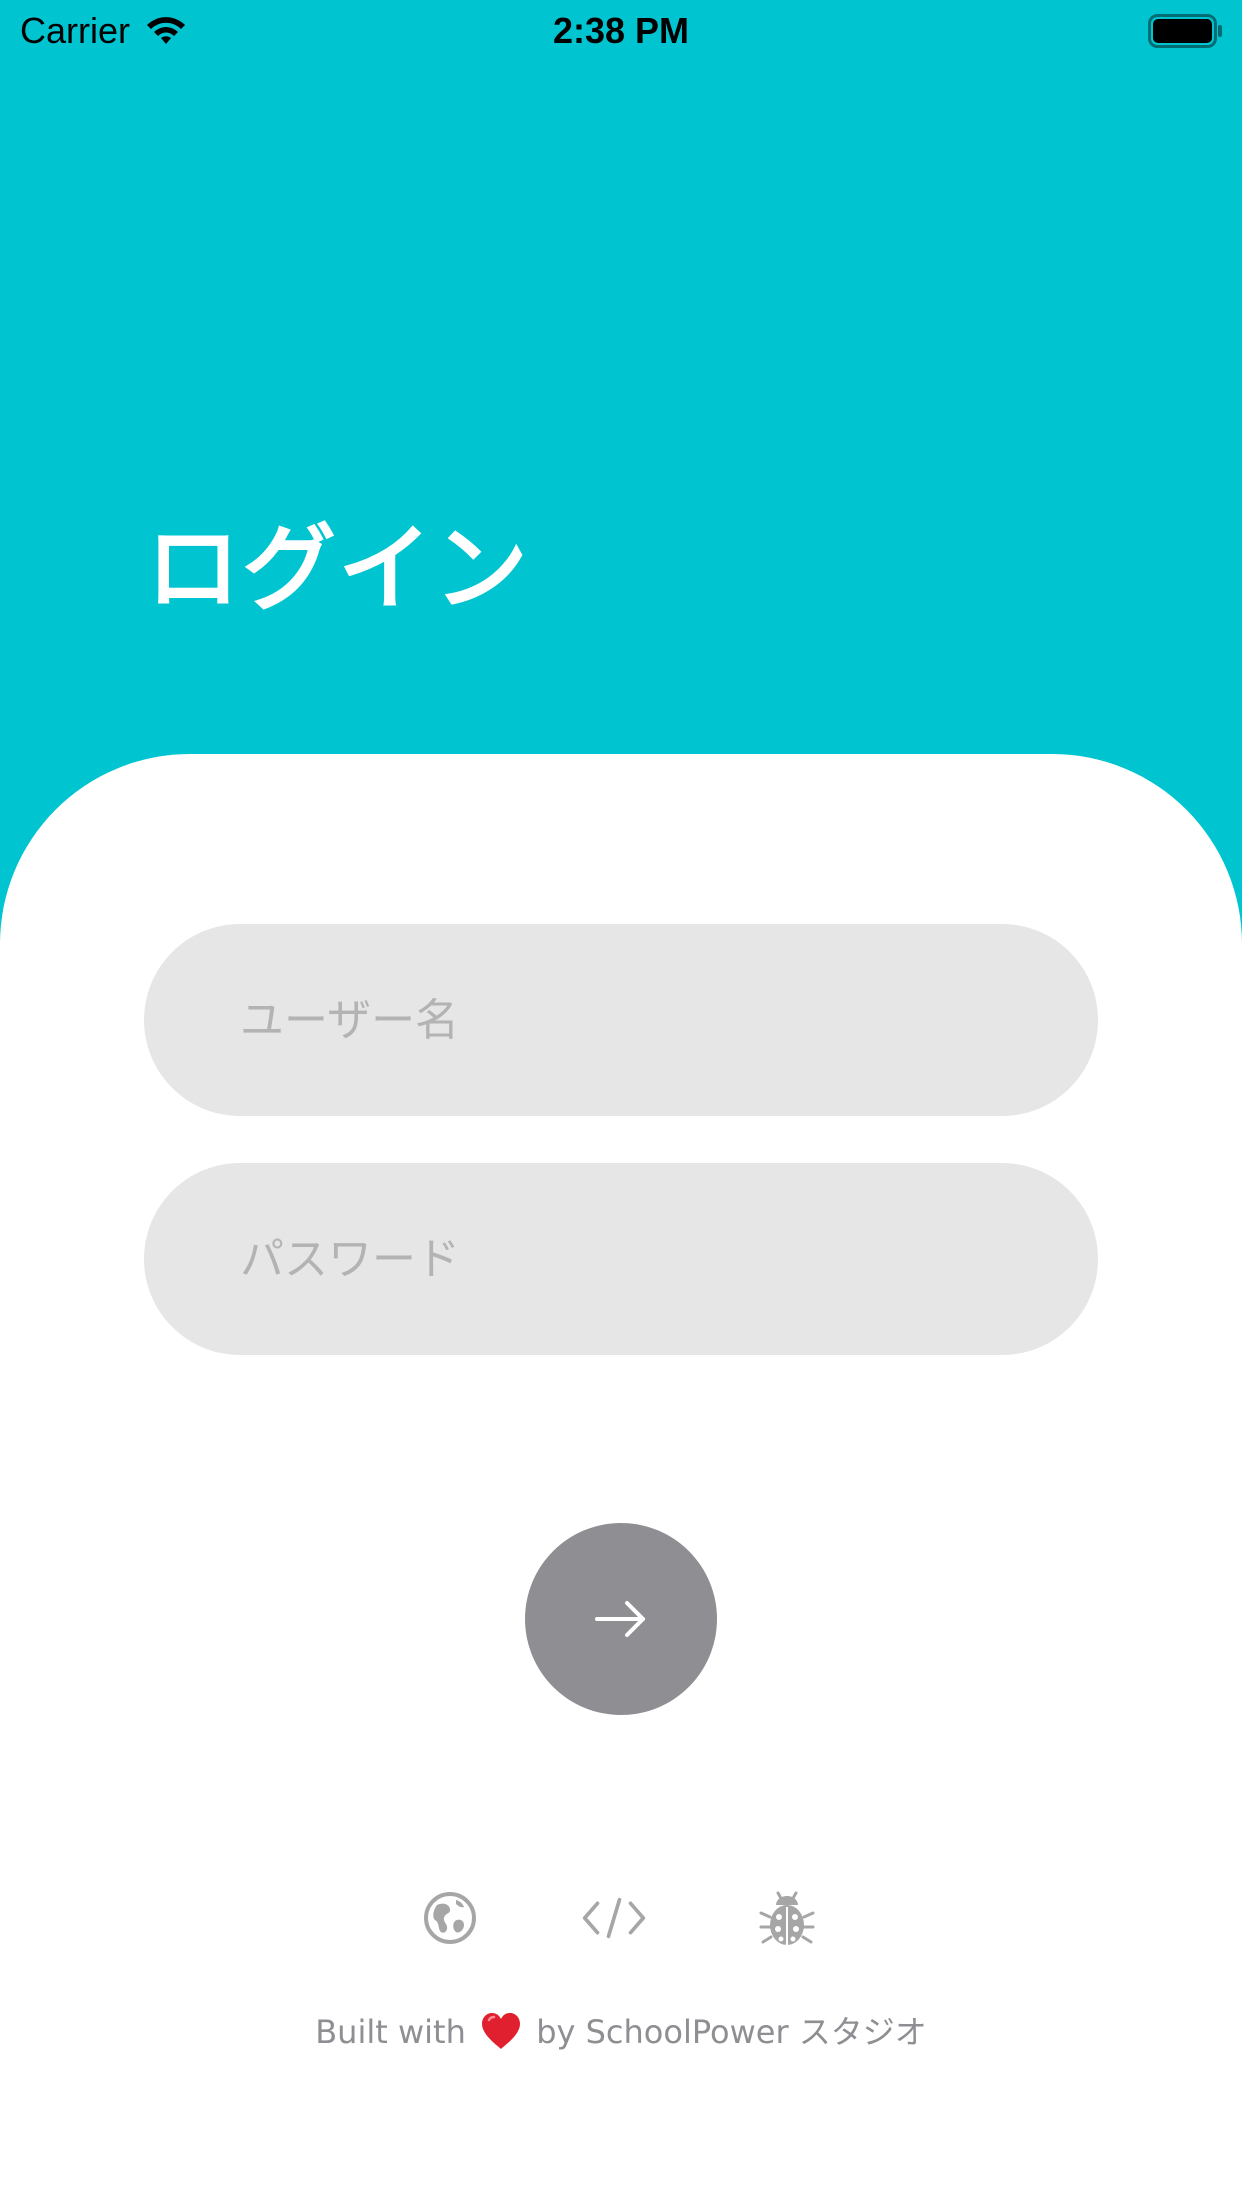 The width and height of the screenshot is (1242, 2208). Describe the element at coordinates (1185, 31) in the screenshot. I see `battery-icon` at that location.